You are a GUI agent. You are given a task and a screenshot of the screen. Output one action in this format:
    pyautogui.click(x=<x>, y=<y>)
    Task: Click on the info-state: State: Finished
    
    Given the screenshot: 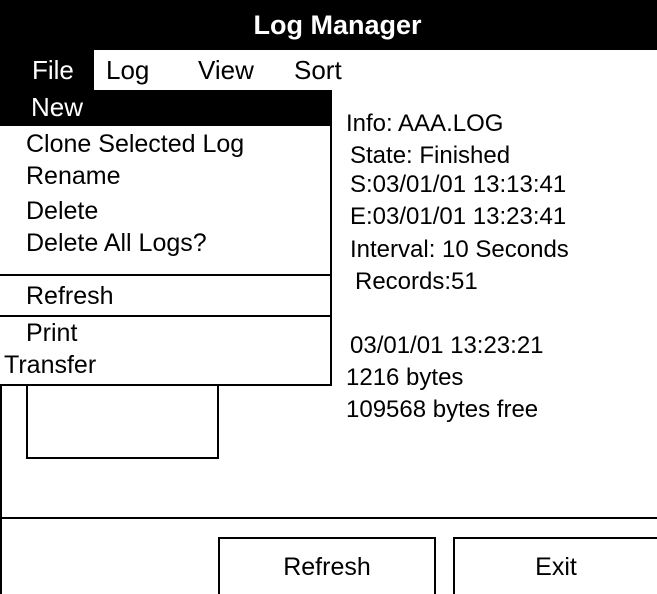 What is the action you would take?
    pyautogui.click(x=430, y=155)
    